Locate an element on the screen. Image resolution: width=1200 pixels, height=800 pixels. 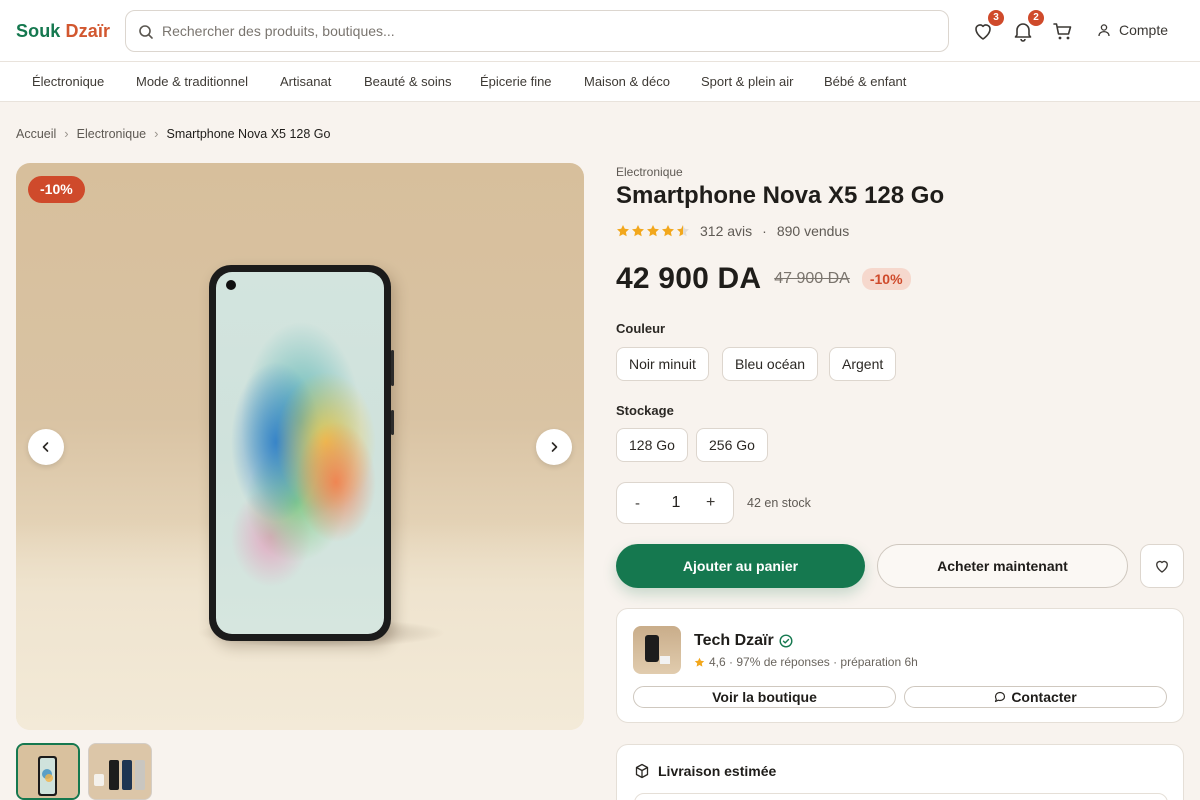
contact-seller-button: Contacter is located at coordinates (1035, 697).